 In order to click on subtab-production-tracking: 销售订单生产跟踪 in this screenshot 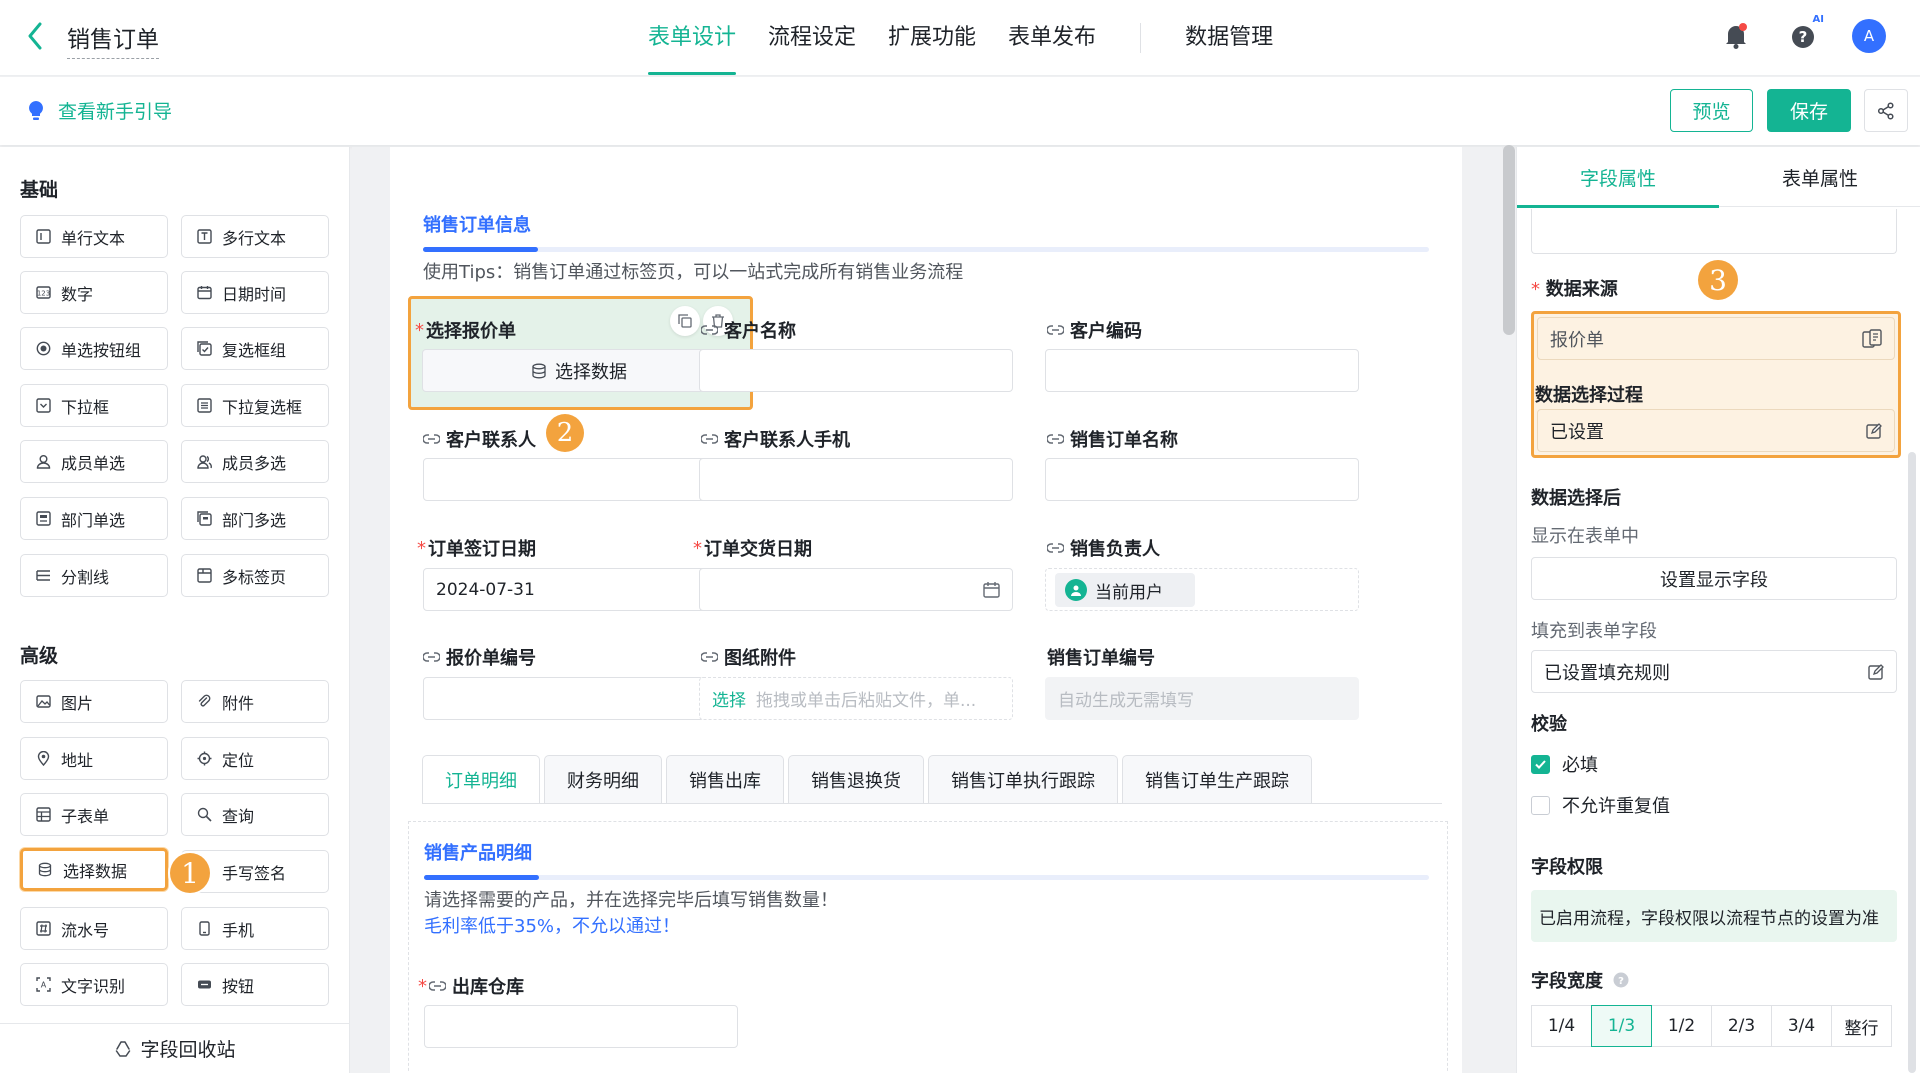, I will do `click(1217, 779)`.